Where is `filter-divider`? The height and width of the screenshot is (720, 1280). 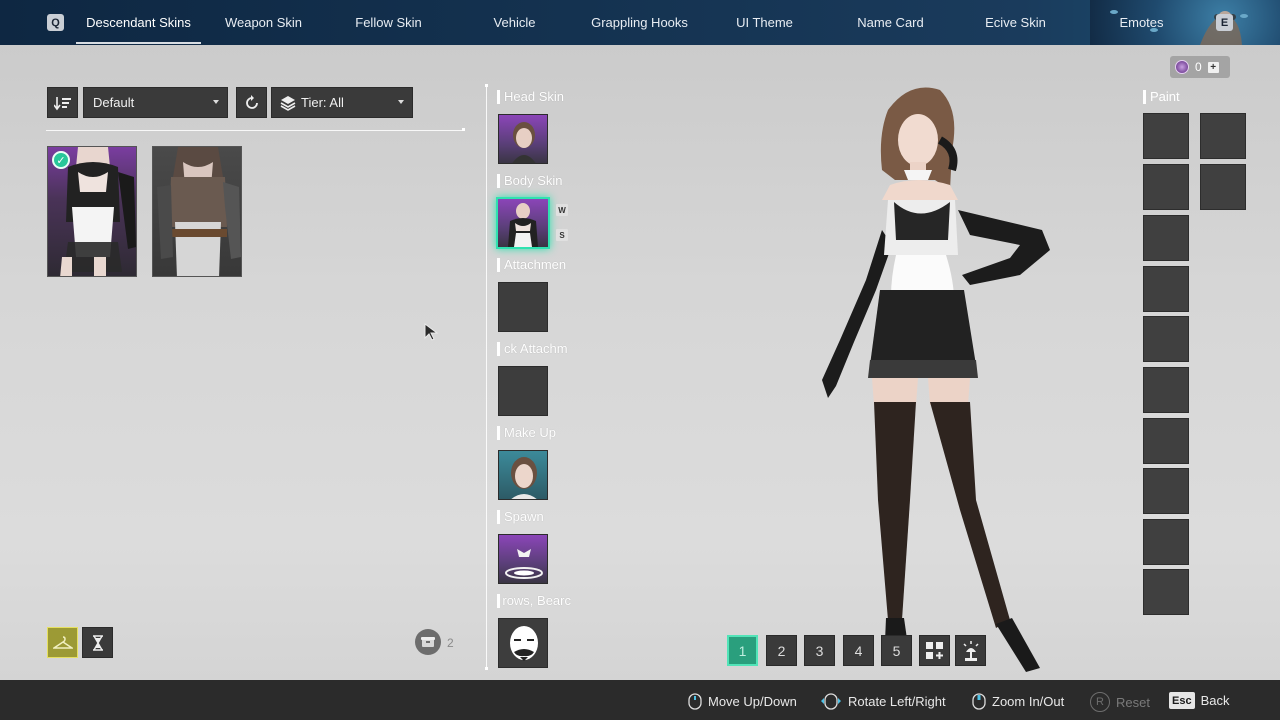 filter-divider is located at coordinates (255, 129).